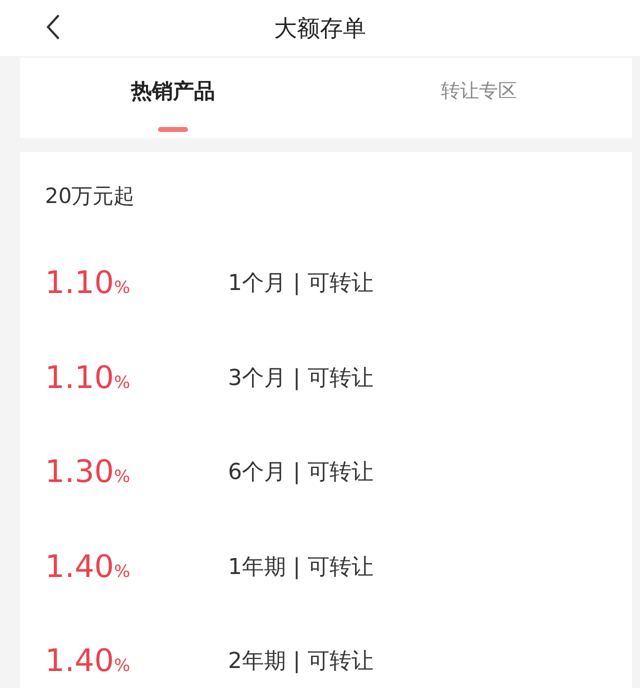 The height and width of the screenshot is (688, 640). Describe the element at coordinates (301, 662) in the screenshot. I see `product-term: 2年期 | 可转让` at that location.